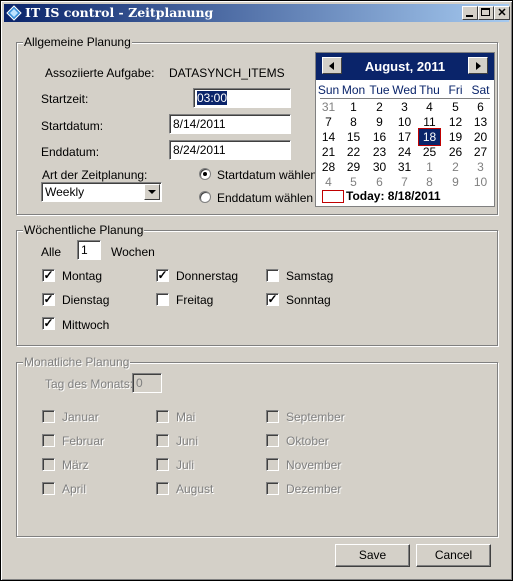 The height and width of the screenshot is (581, 513). Describe the element at coordinates (267, 175) in the screenshot. I see `radio-start-date-label: Startdatum wählen` at that location.